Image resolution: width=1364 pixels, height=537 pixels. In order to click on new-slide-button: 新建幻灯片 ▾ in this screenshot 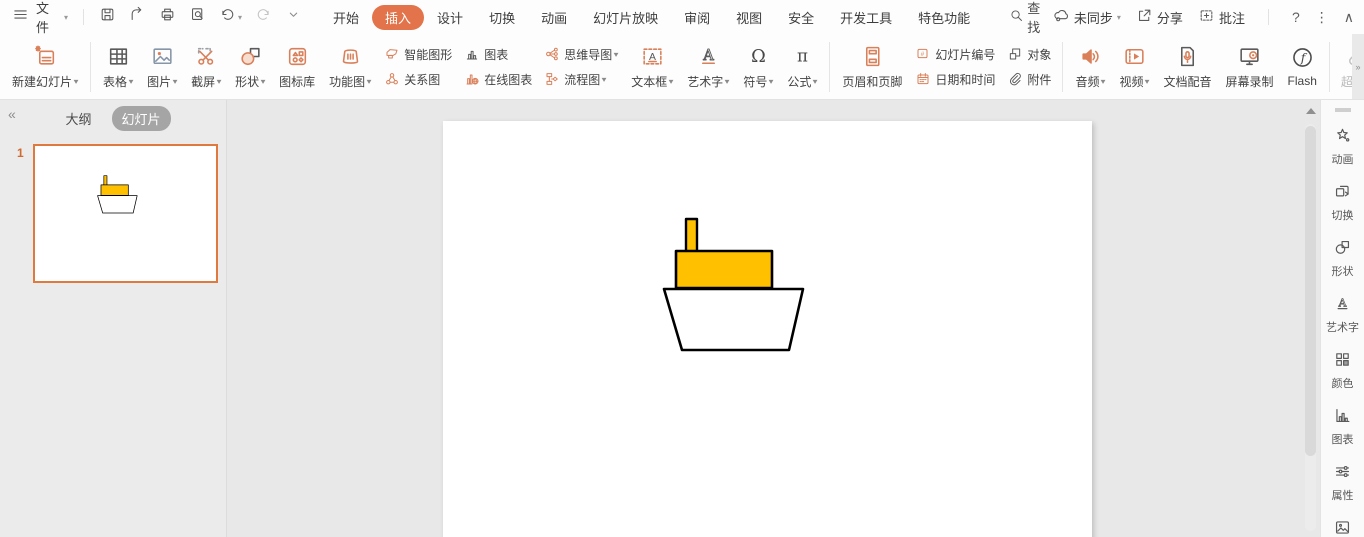, I will do `click(45, 67)`.